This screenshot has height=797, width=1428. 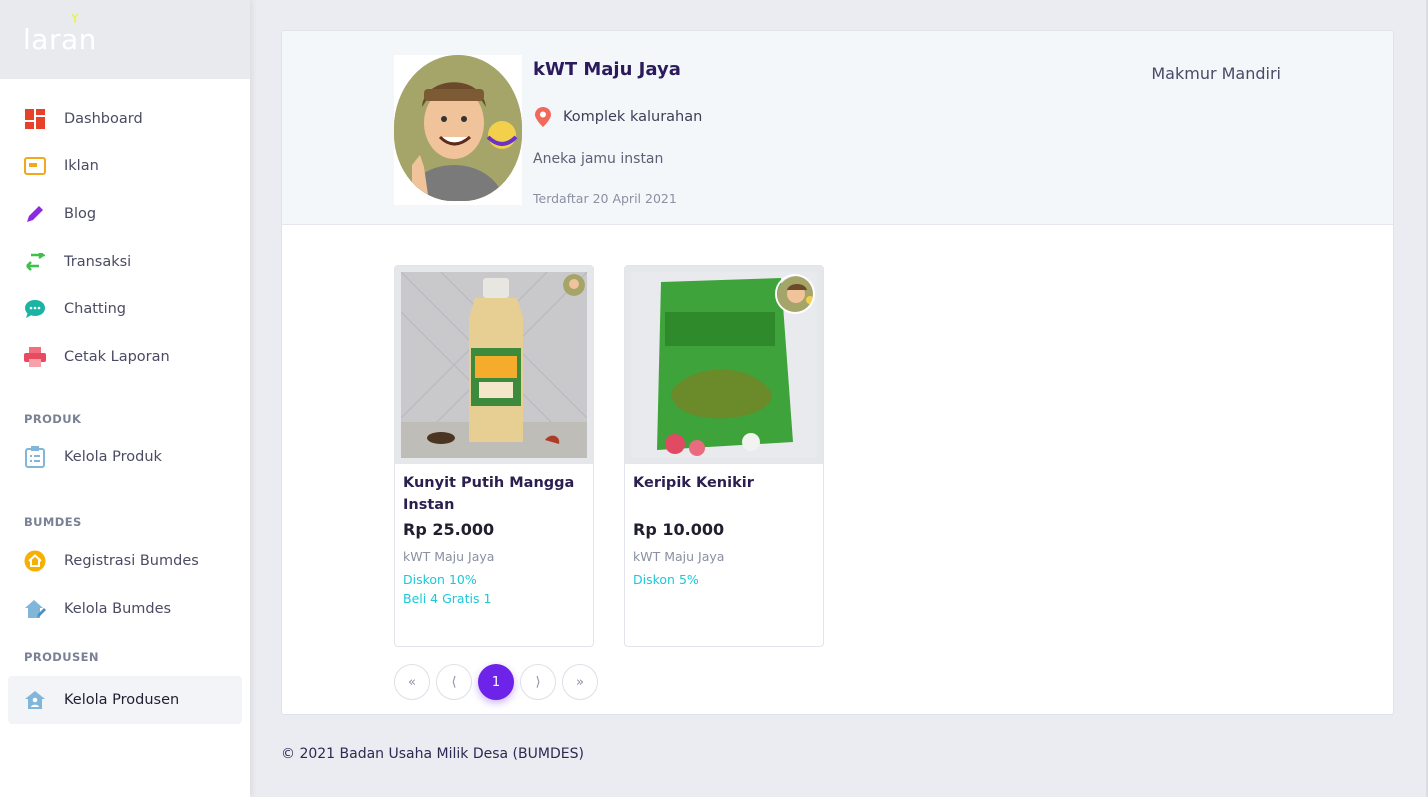 I want to click on brand-logo: laran, so click(x=60, y=34).